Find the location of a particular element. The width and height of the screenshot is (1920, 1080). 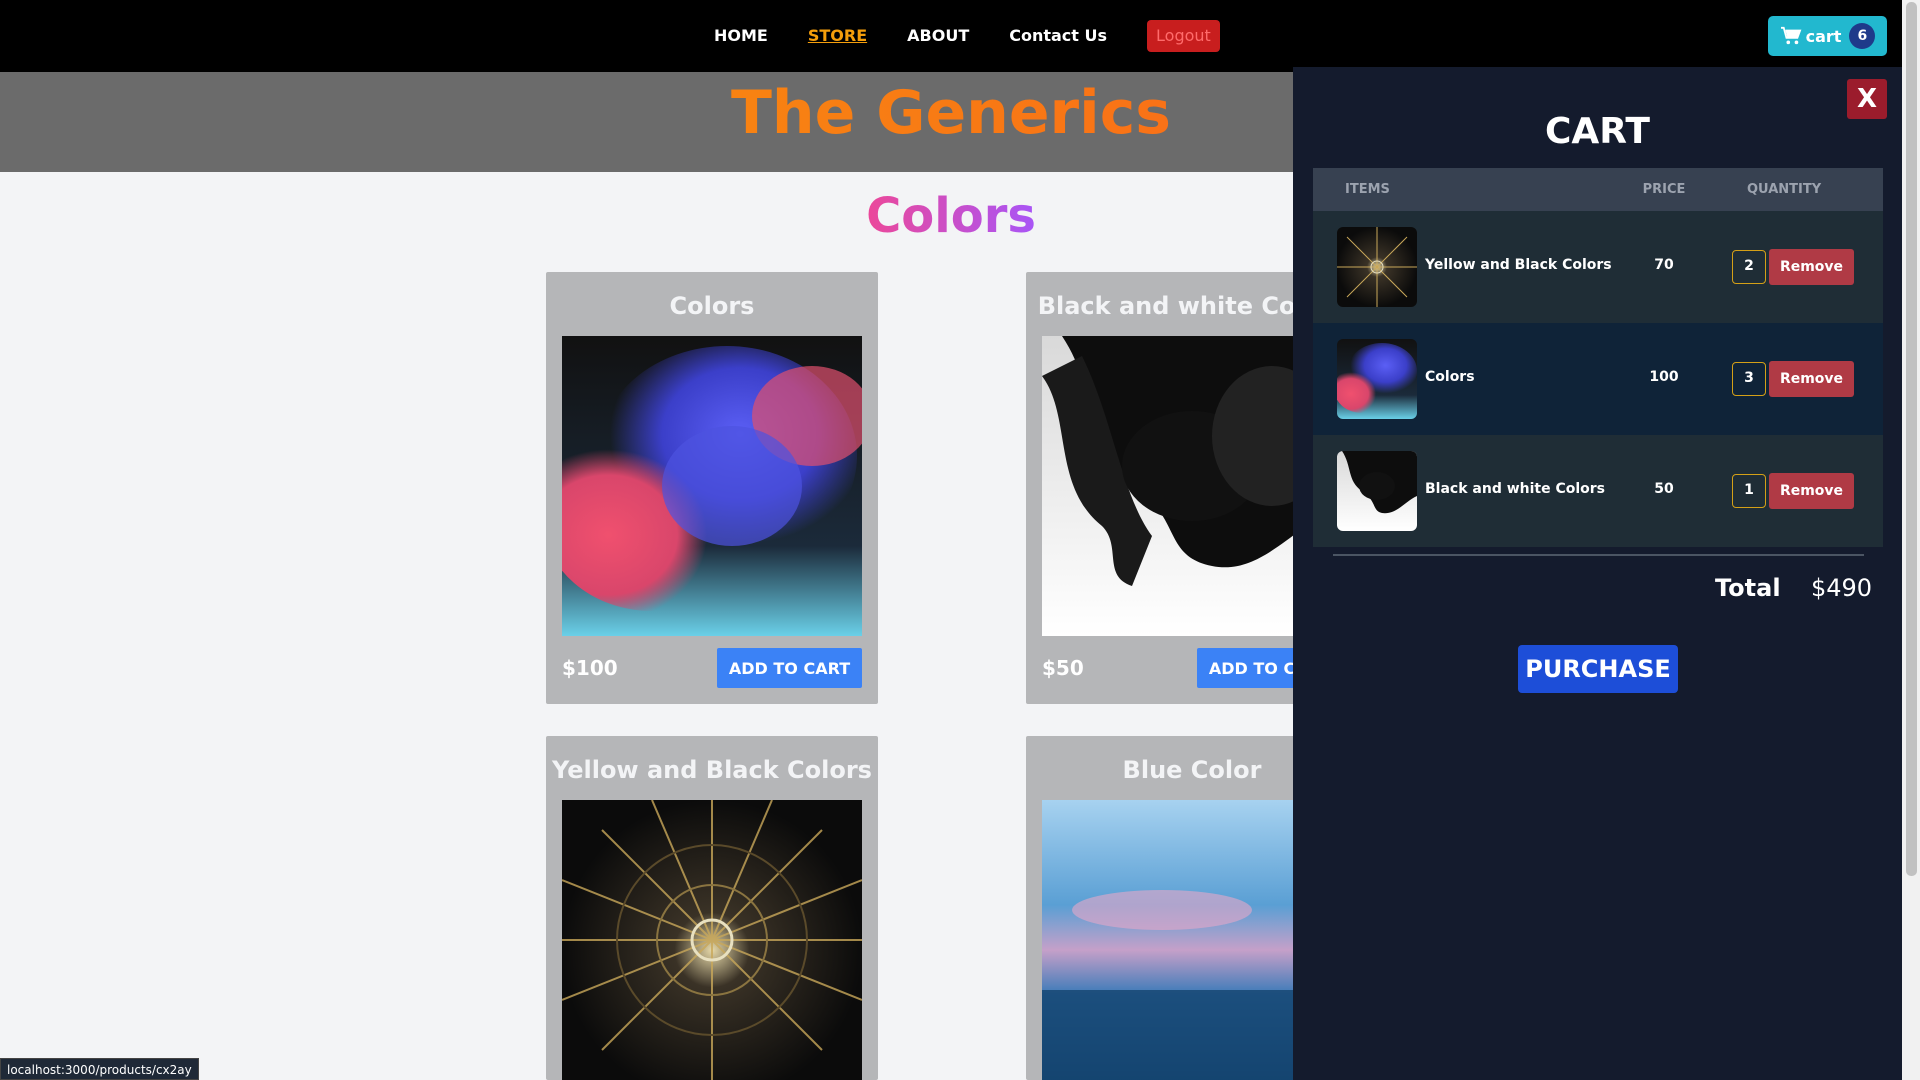

nav-contact-link: Contact Us is located at coordinates (1058, 36).